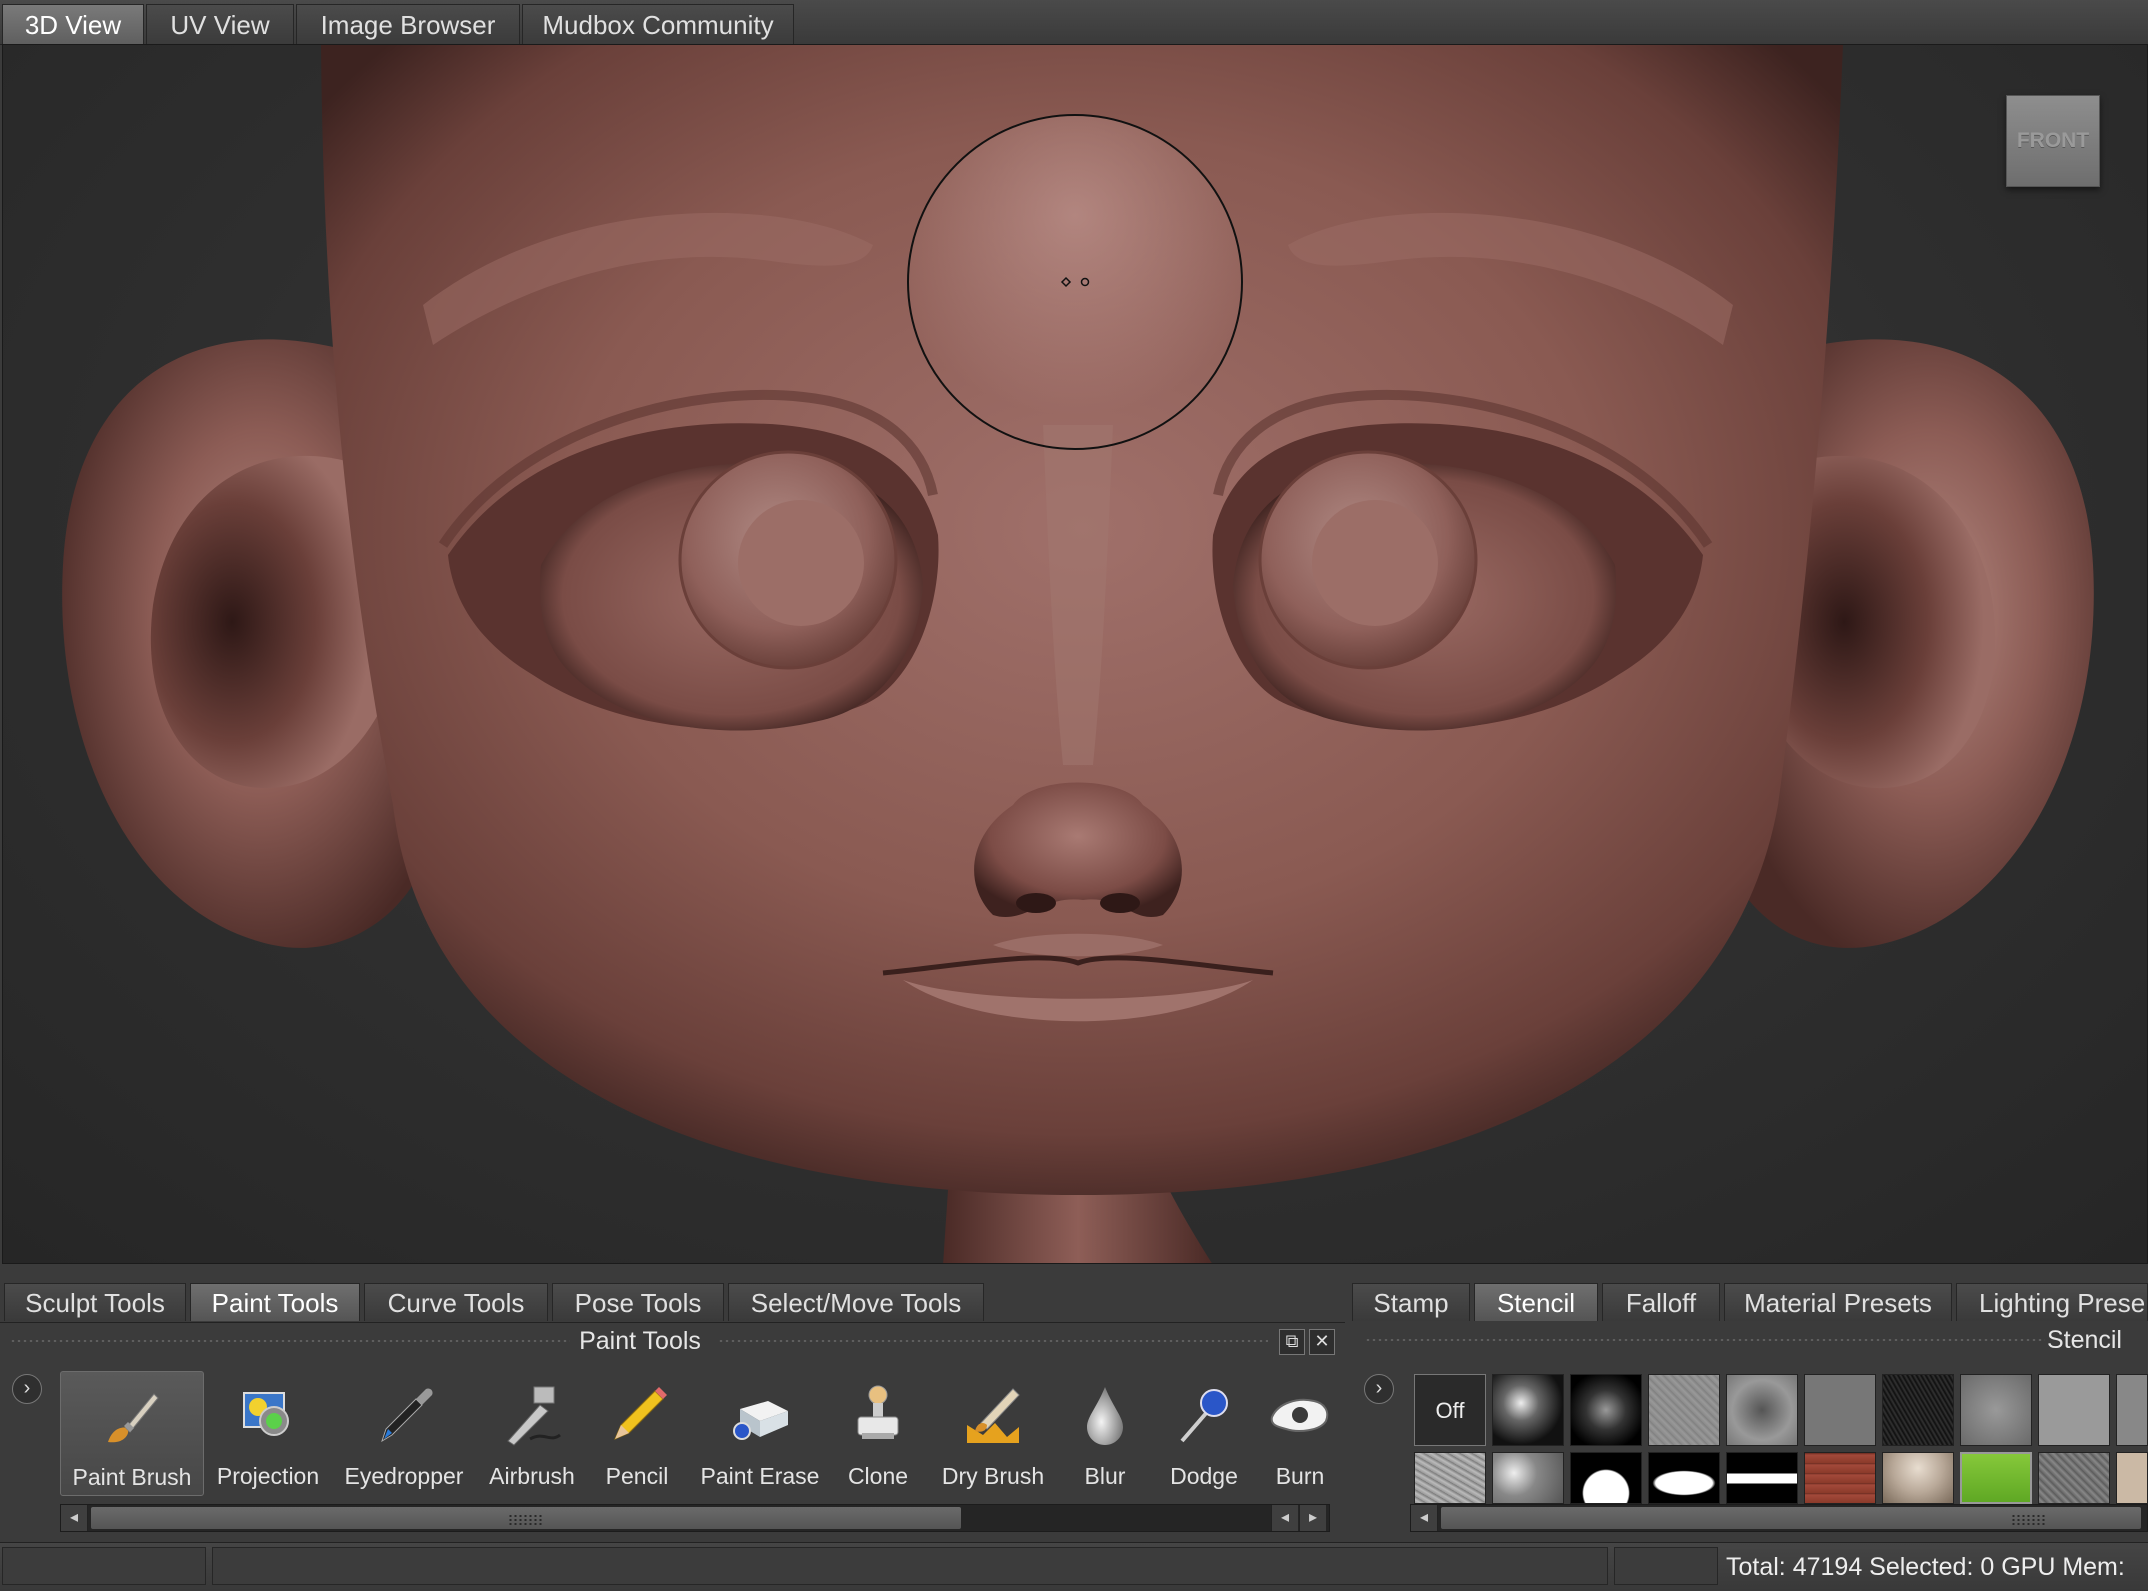  I want to click on tab-3d-view: 3D View, so click(73, 24).